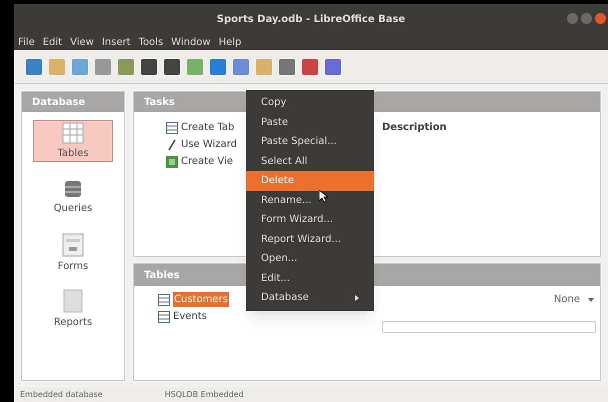  I want to click on menu-item: Tools, so click(151, 42).